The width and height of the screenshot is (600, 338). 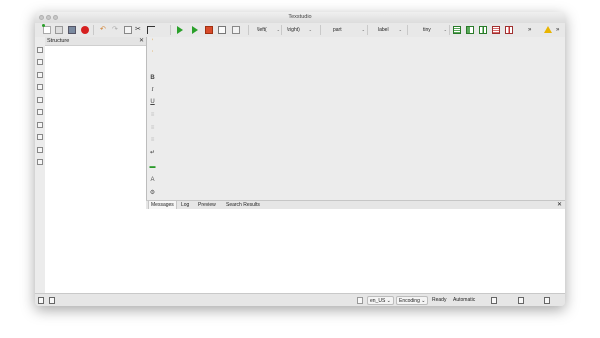 I want to click on misc-math-panel-icon, so click(x=40, y=87).